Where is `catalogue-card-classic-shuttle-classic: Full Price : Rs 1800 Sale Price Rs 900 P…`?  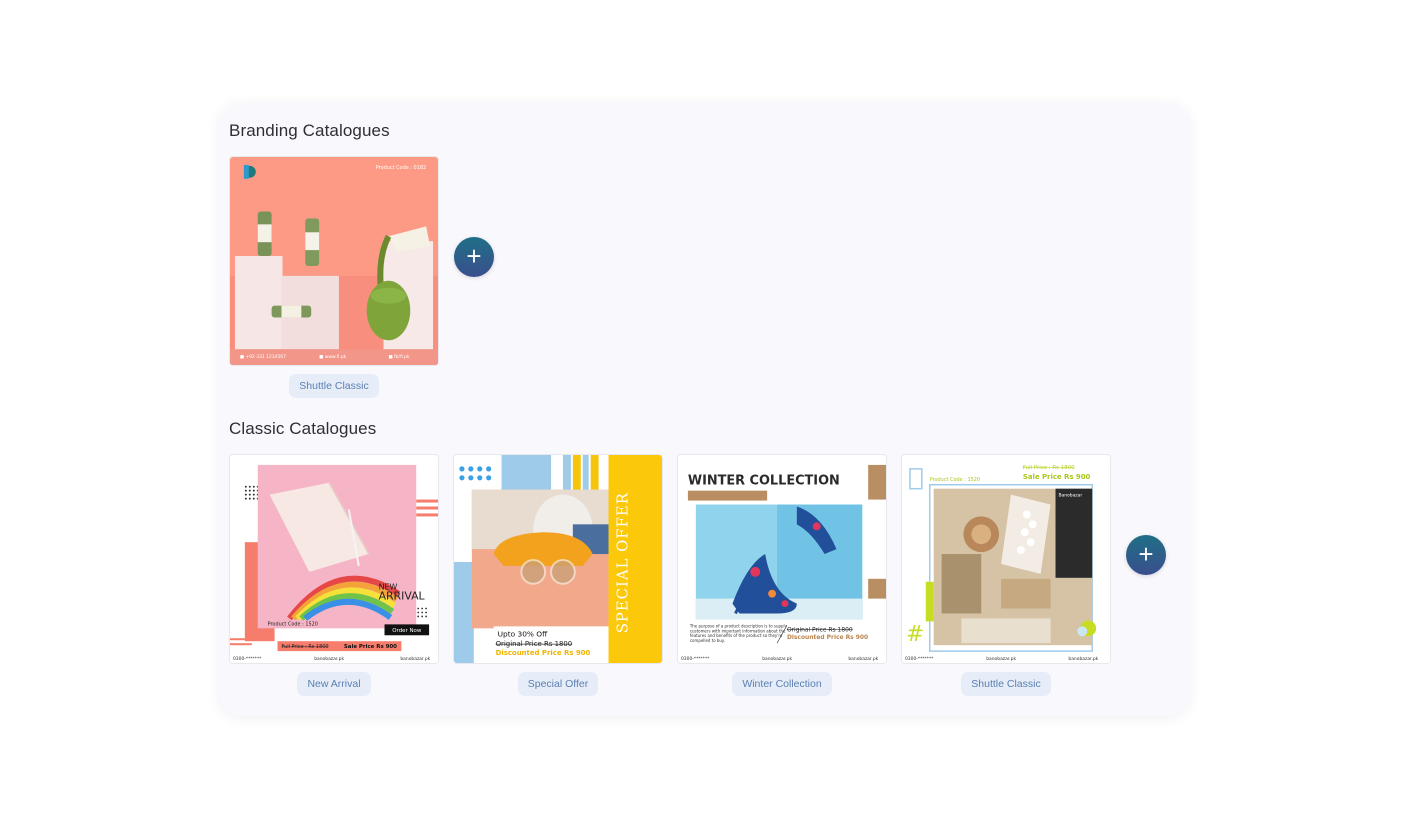 catalogue-card-classic-shuttle-classic: Full Price : Rs 1800 Sale Price Rs 900 P… is located at coordinates (1006, 575).